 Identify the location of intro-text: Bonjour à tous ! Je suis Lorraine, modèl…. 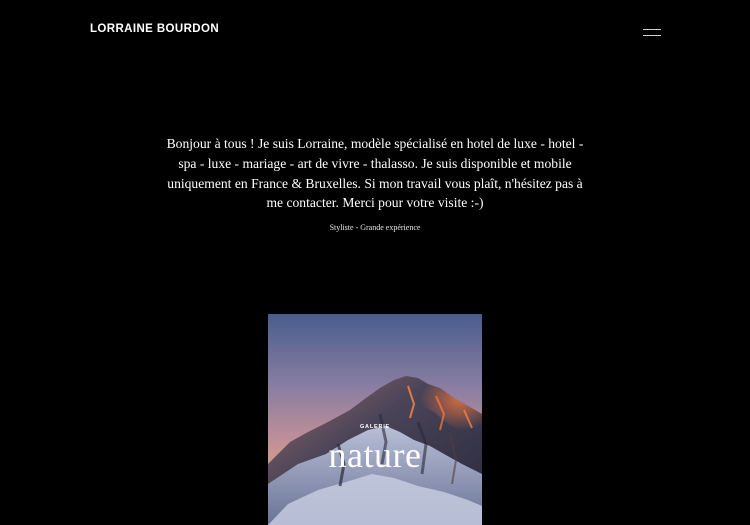
(375, 173).